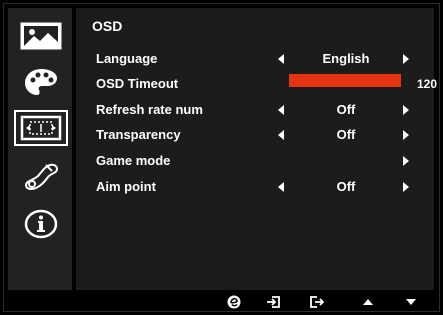 The height and width of the screenshot is (315, 443). What do you see at coordinates (40, 149) in the screenshot?
I see `sidebar` at bounding box center [40, 149].